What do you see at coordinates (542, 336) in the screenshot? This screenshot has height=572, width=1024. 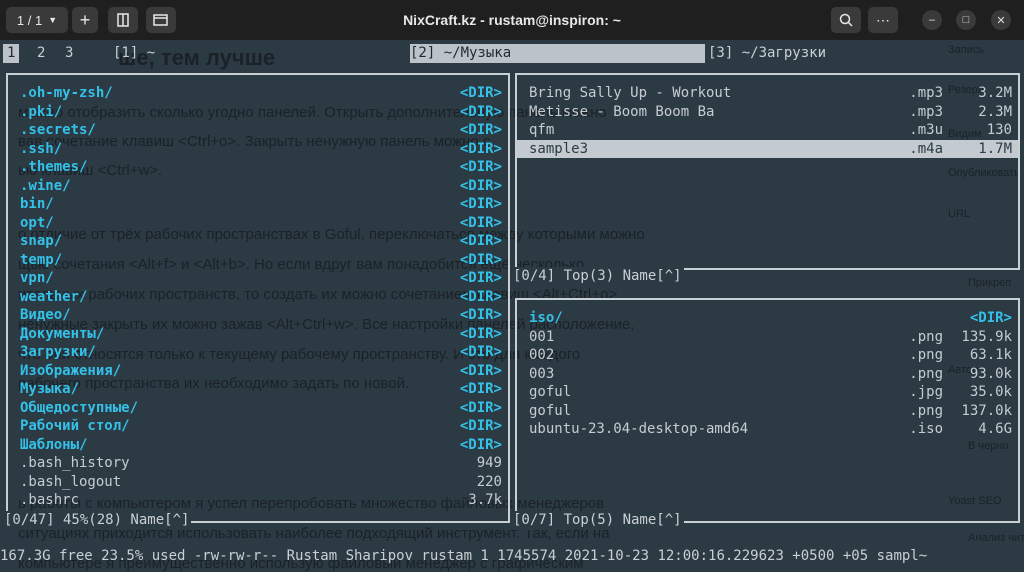 I see `entry-name: 001` at bounding box center [542, 336].